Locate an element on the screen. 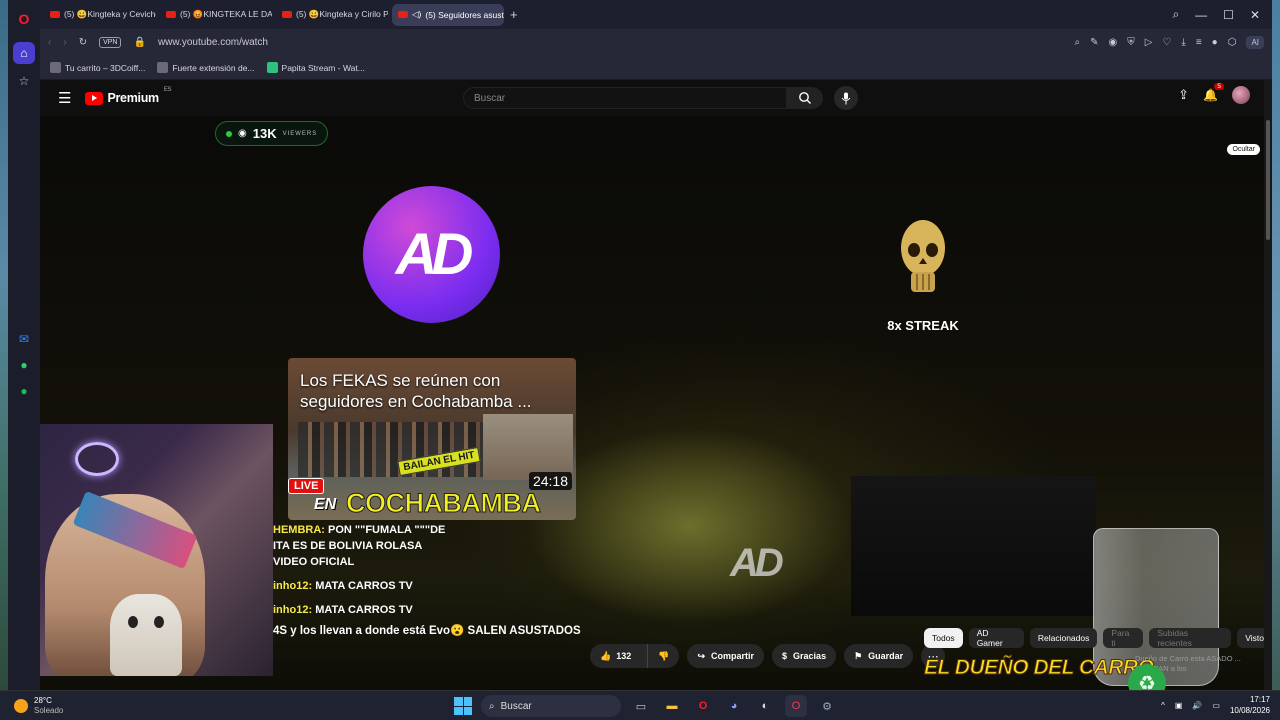 This screenshot has width=1280, height=720. chevron-up-icon: ^ is located at coordinates (1163, 705).